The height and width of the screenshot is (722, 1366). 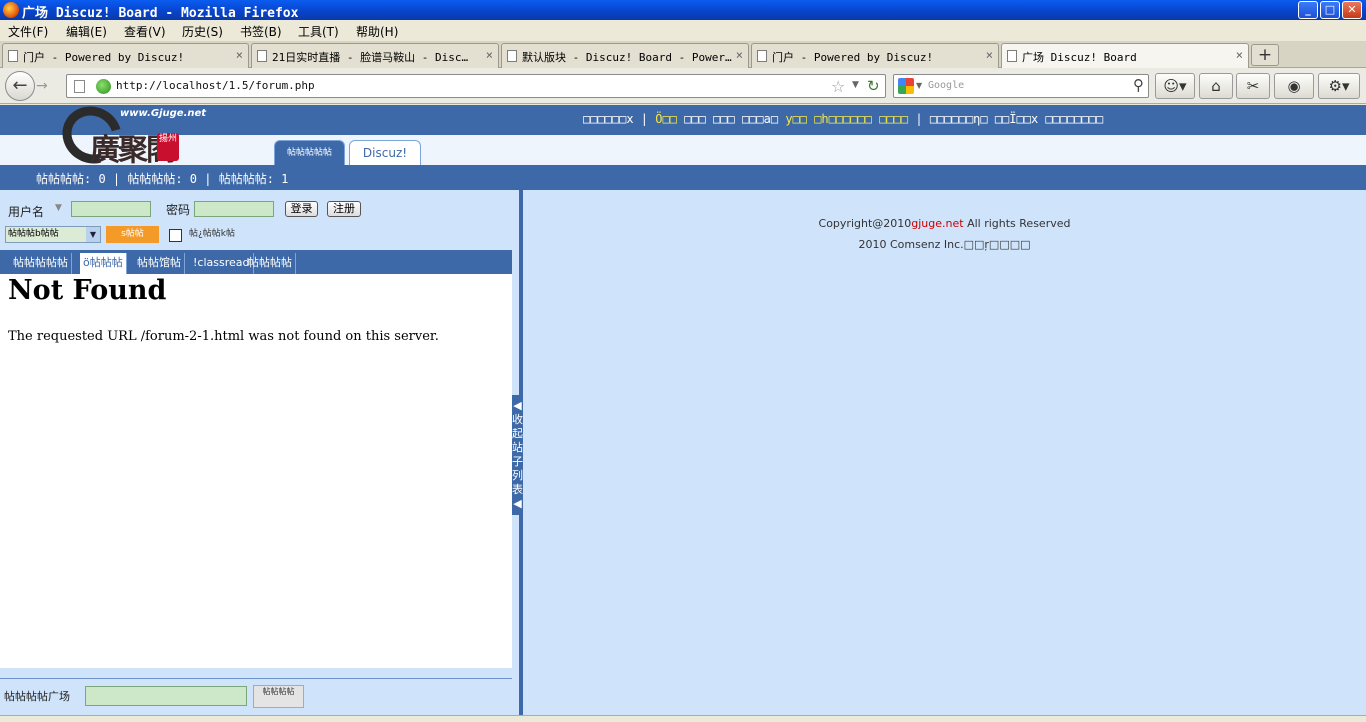 What do you see at coordinates (278, 696) in the screenshot?
I see `bottom-button: 帖帖帖帖` at bounding box center [278, 696].